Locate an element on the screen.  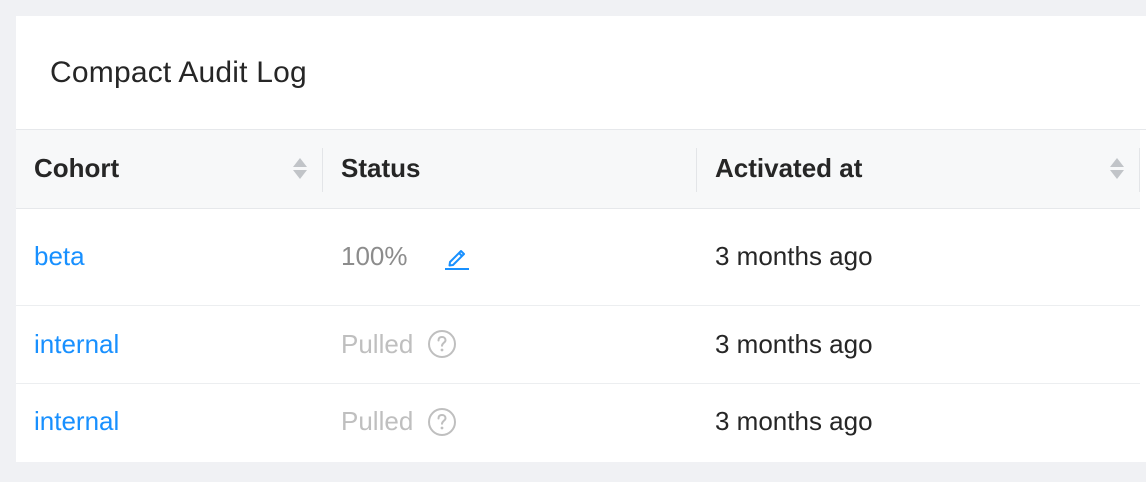
card-title: Compact Audit Log is located at coordinates (178, 72).